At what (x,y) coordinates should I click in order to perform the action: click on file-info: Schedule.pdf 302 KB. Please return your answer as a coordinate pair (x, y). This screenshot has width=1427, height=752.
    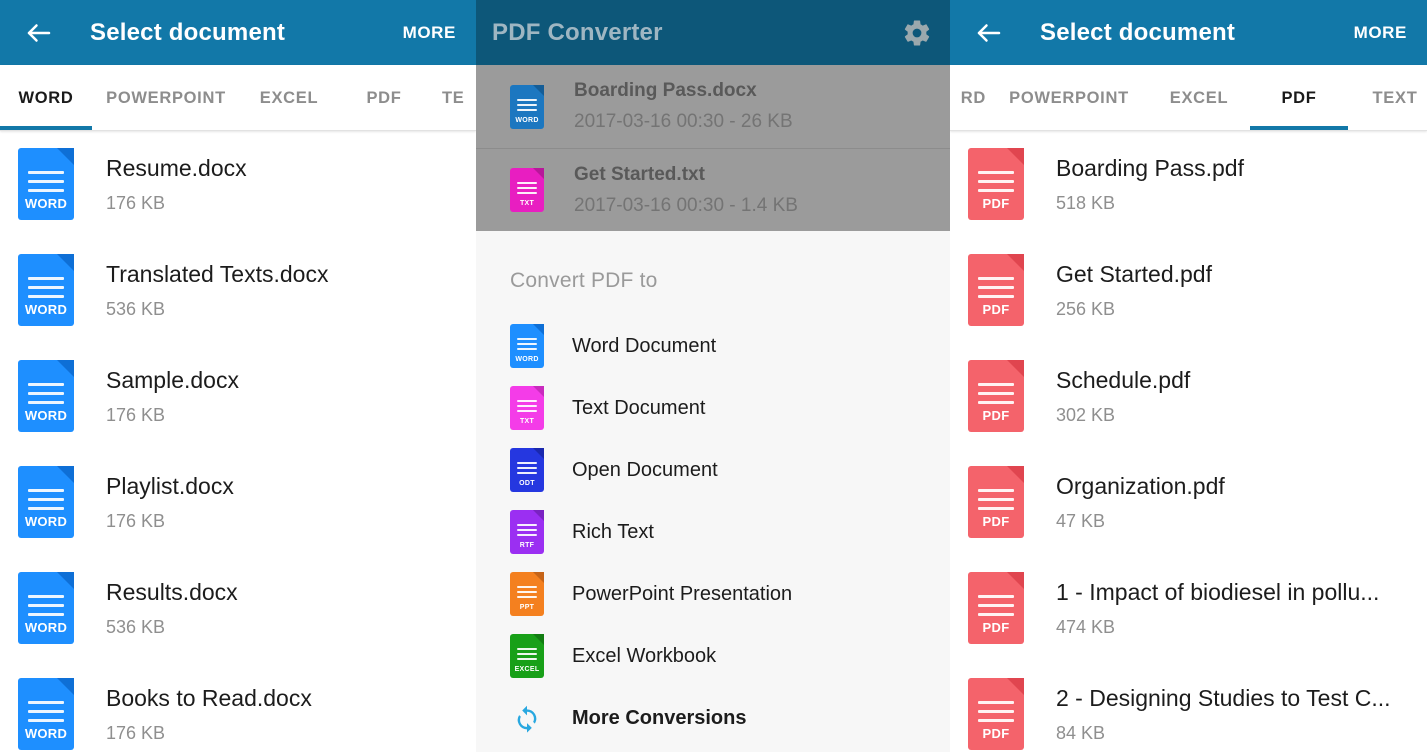
    Looking at the image, I should click on (1123, 396).